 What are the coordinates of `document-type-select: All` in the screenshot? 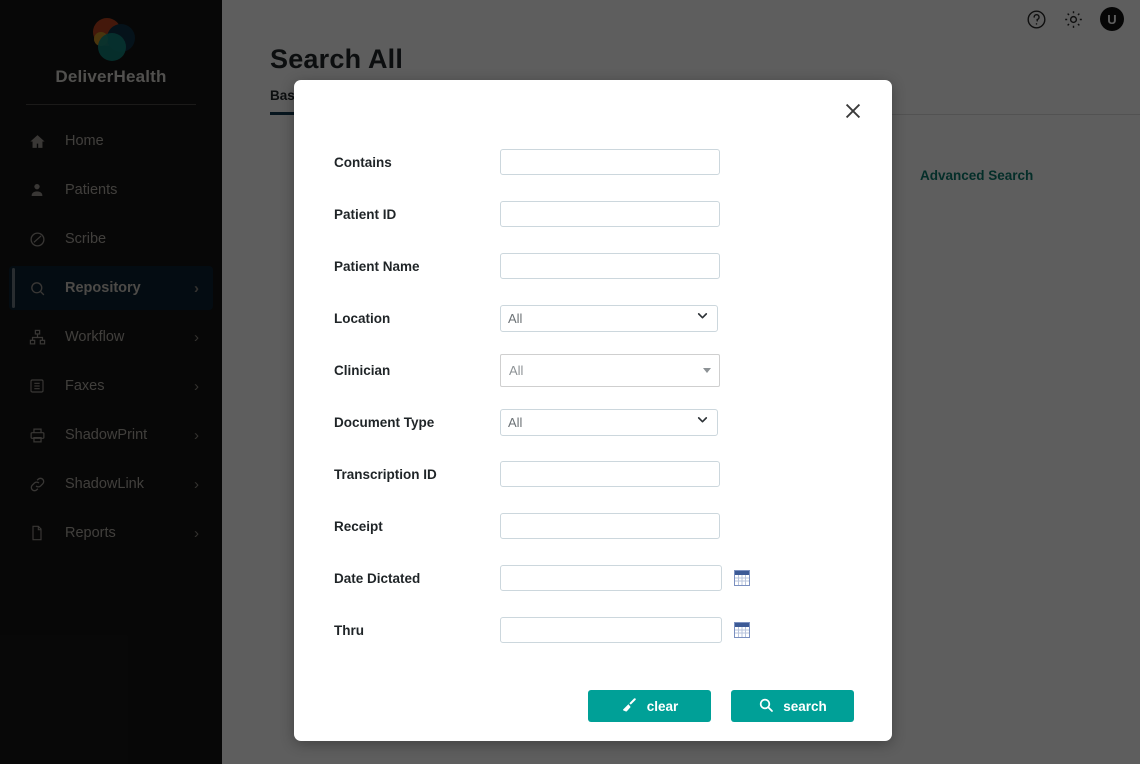 It's located at (609, 422).